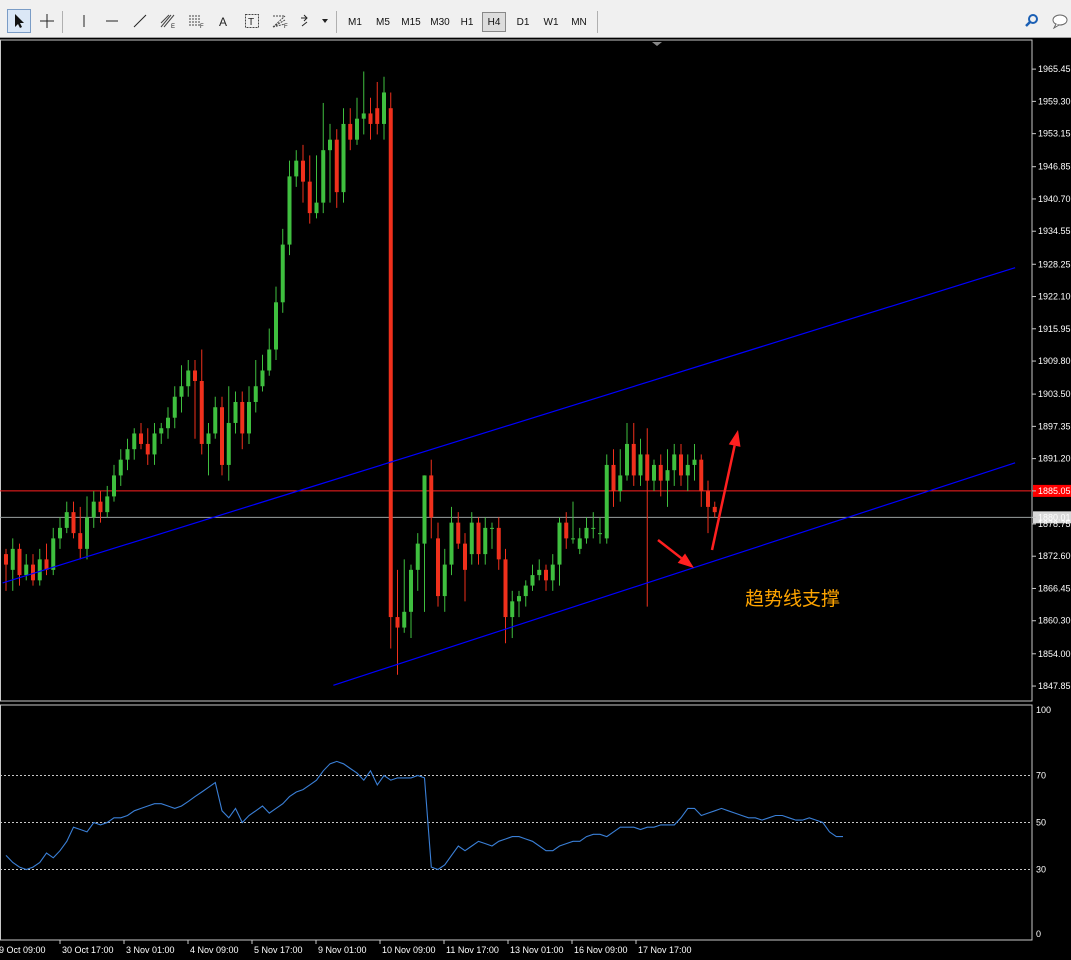 Image resolution: width=1071 pixels, height=960 pixels. Describe the element at coordinates (1054, 134) in the screenshot. I see `price-axis-label: 1953.15` at that location.